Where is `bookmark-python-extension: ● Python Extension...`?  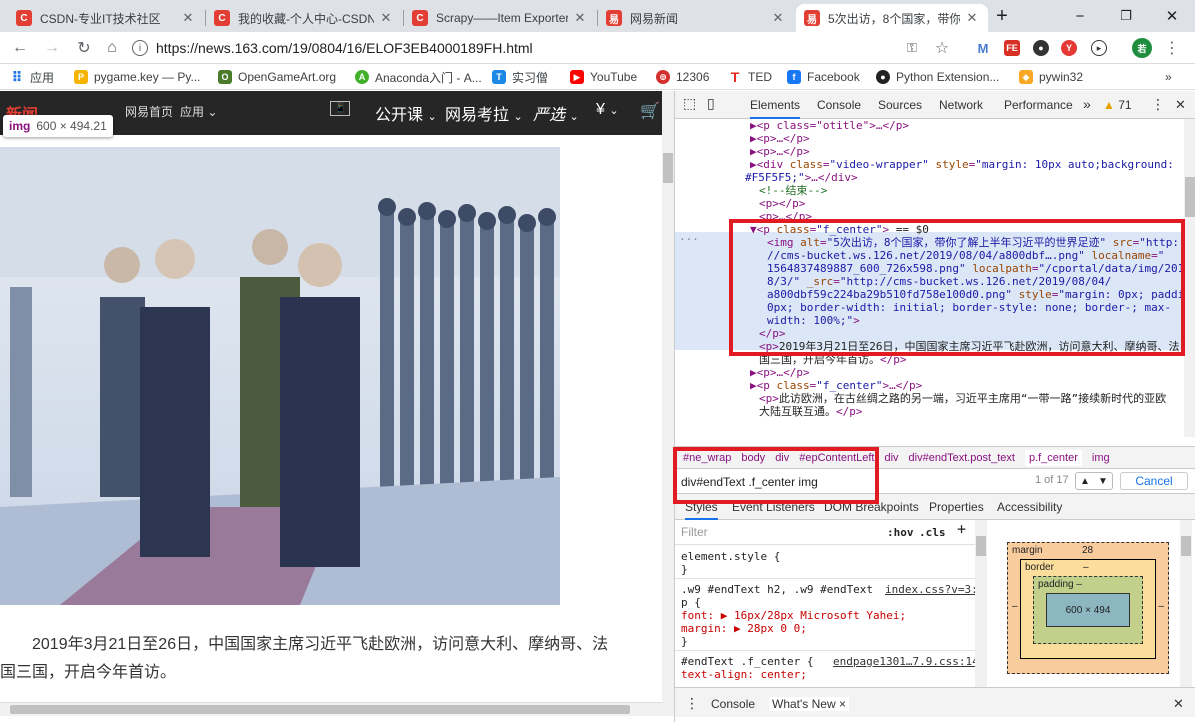
bookmark-python-extension: ● Python Extension... is located at coordinates (937, 77).